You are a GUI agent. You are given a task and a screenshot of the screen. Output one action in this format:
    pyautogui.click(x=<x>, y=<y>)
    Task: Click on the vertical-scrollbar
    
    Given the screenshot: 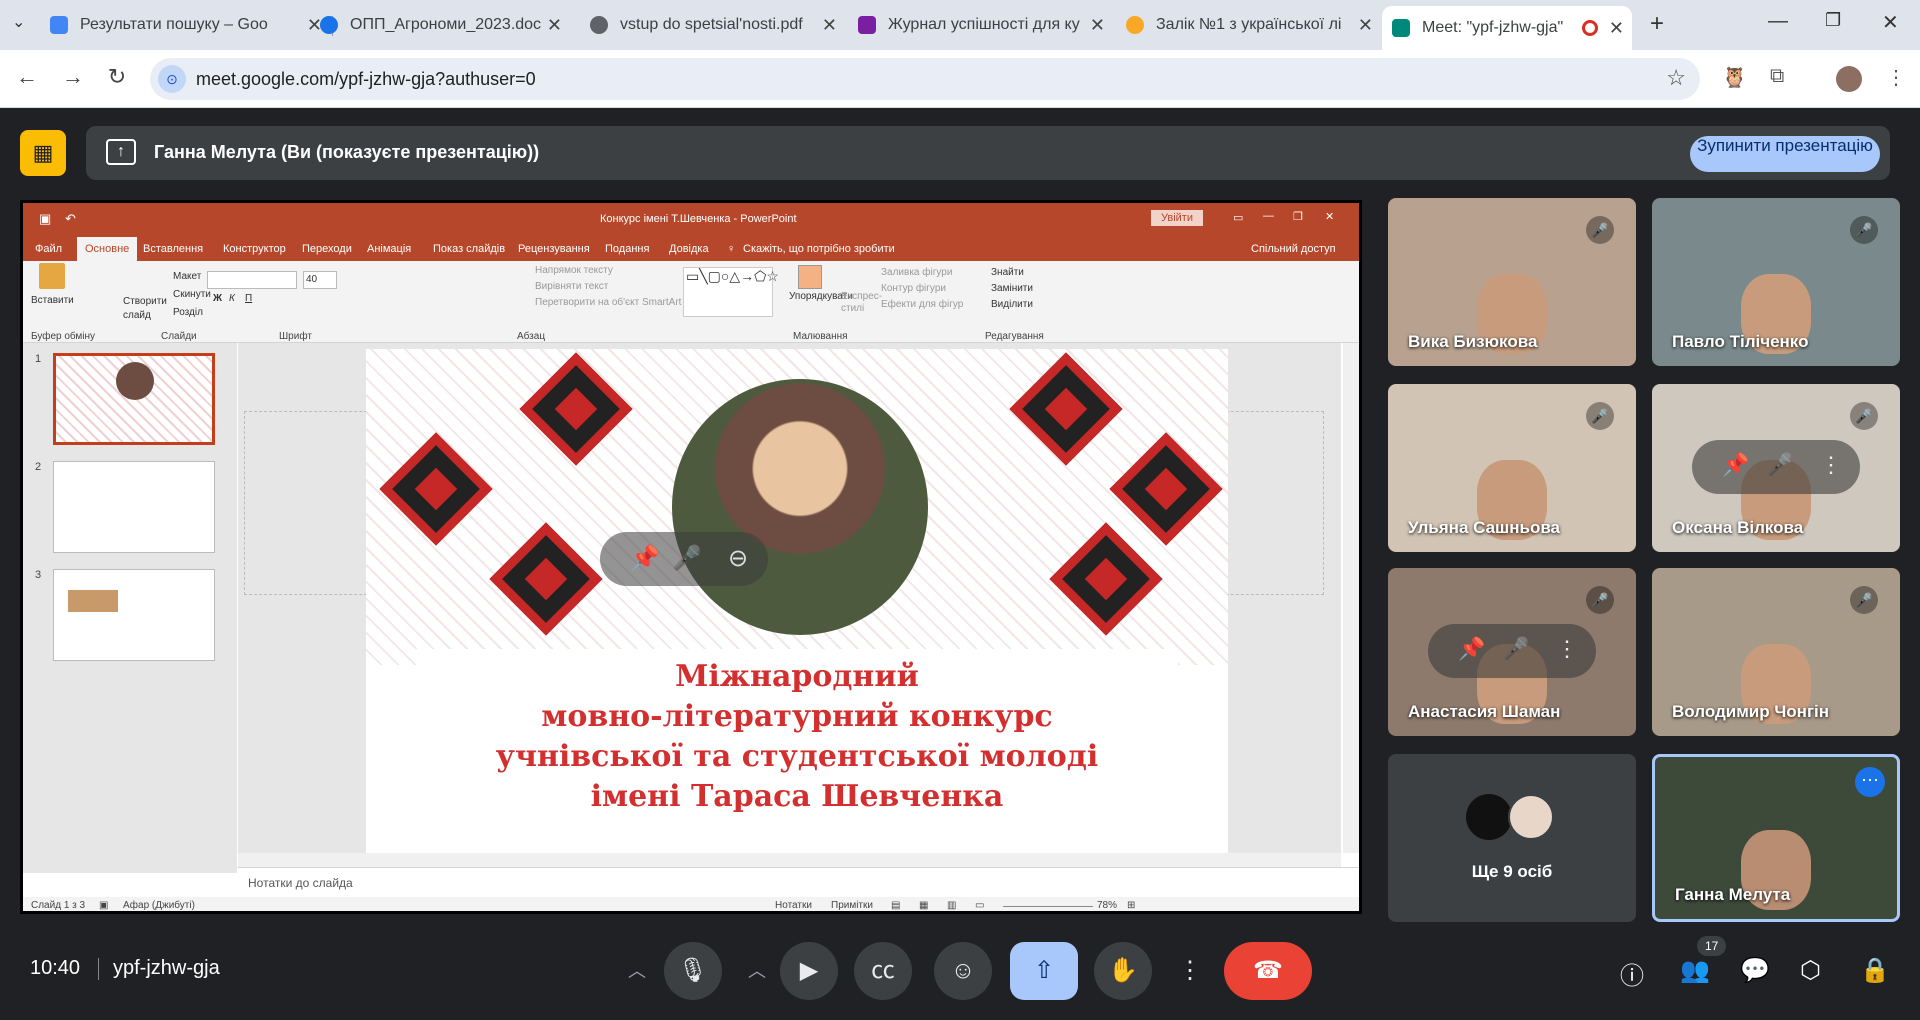 What is the action you would take?
    pyautogui.click(x=1351, y=598)
    